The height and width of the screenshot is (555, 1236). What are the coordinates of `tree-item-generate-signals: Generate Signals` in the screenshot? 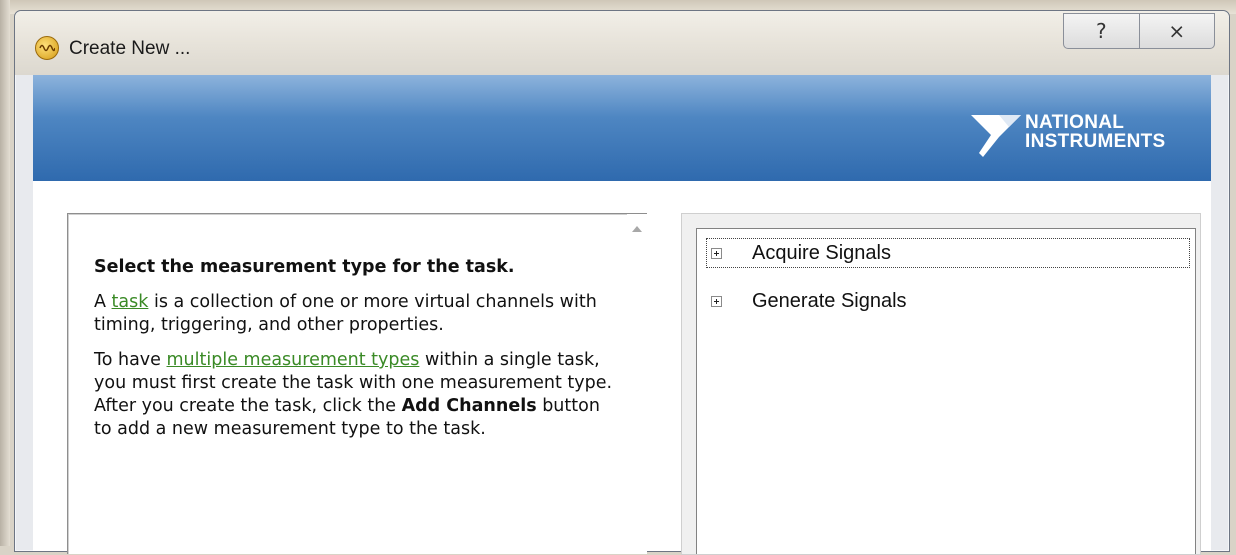 It's located at (807, 301).